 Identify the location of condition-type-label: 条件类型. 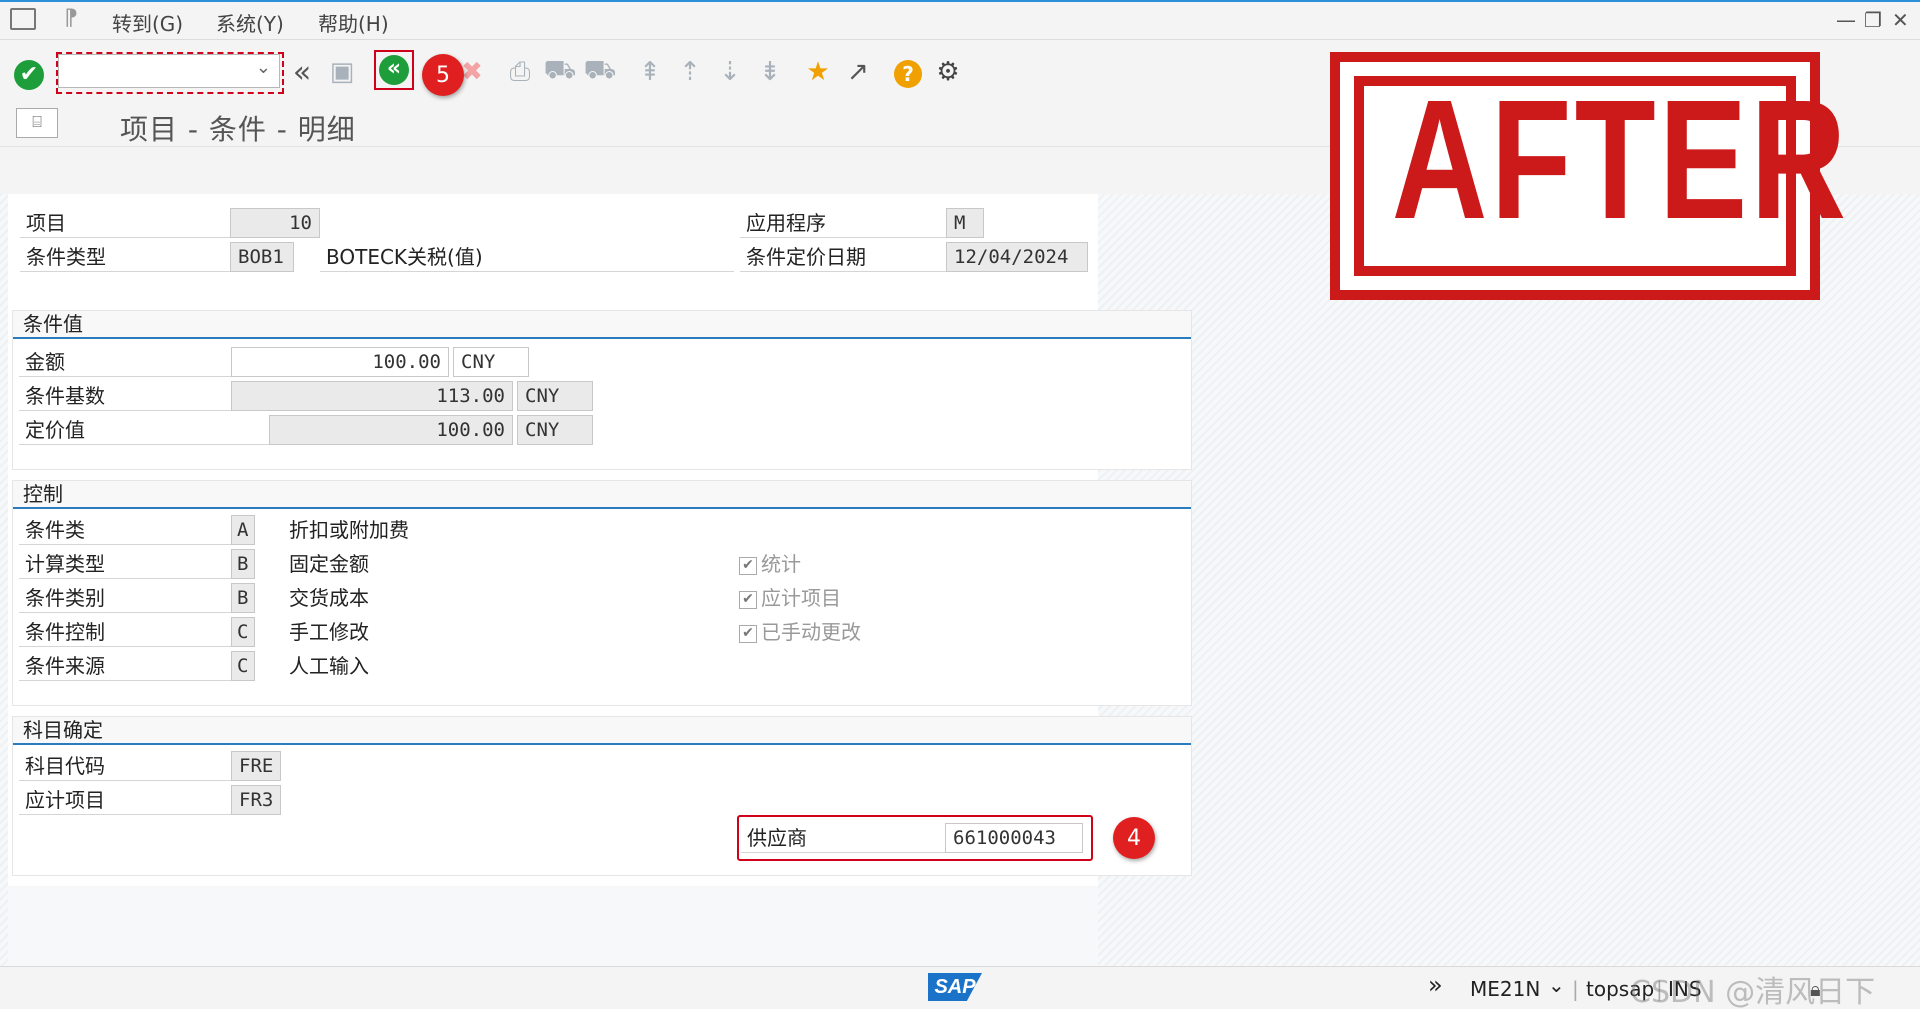
(129, 257).